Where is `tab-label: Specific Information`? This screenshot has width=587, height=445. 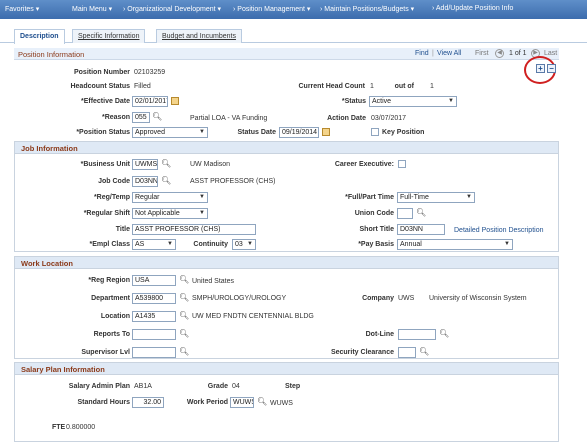 tab-label: Specific Information is located at coordinates (109, 36).